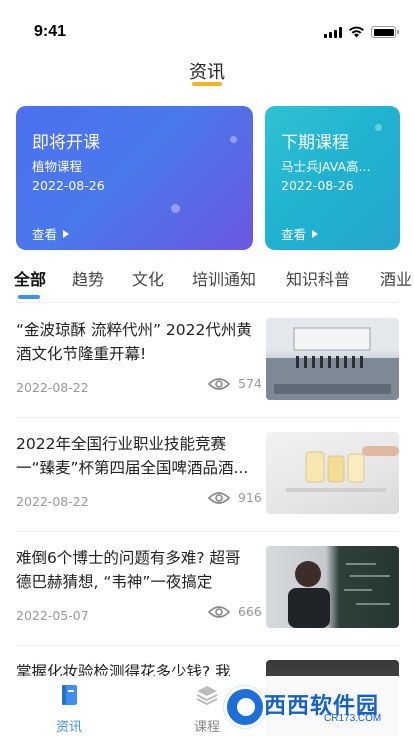 This screenshot has height=736, width=414. What do you see at coordinates (207, 22) in the screenshot?
I see `status-bar: 9:41` at bounding box center [207, 22].